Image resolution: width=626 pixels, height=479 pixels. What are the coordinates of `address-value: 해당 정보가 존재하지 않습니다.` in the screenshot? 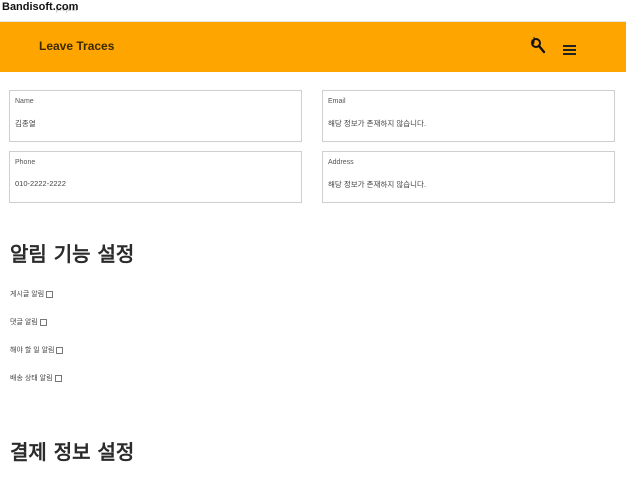 It's located at (377, 184).